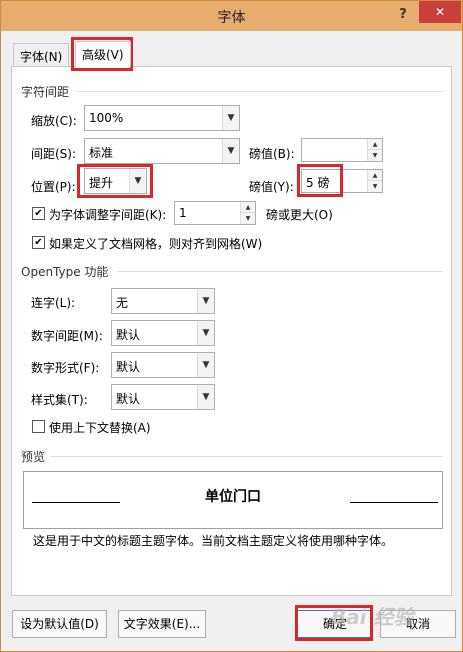  Describe the element at coordinates (115, 181) in the screenshot. I see `position-combo: 提升 ▼` at that location.